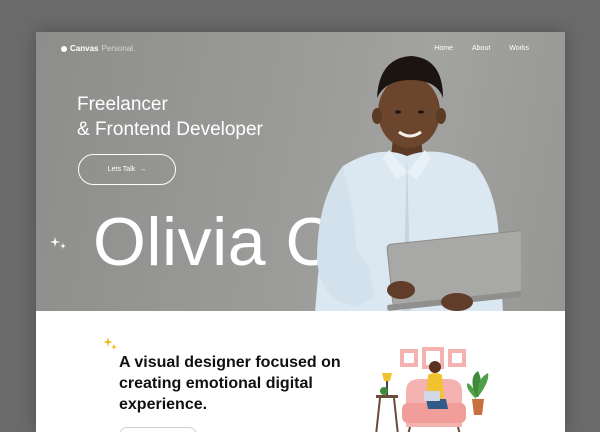 The image size is (600, 432). I want to click on about-button, so click(158, 429).